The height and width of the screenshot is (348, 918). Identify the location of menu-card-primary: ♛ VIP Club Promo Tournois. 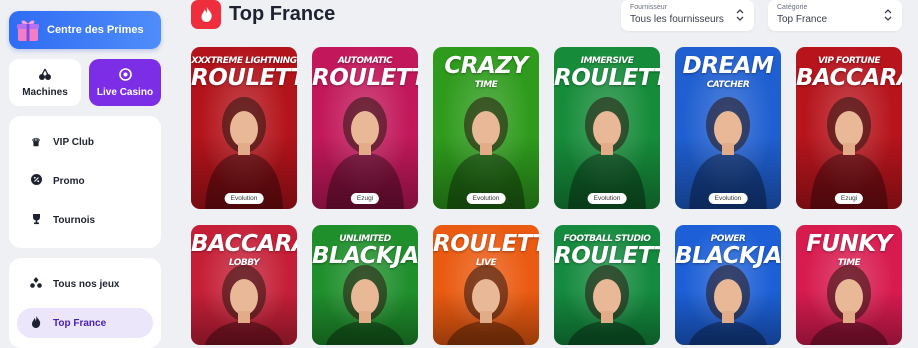
(85, 182).